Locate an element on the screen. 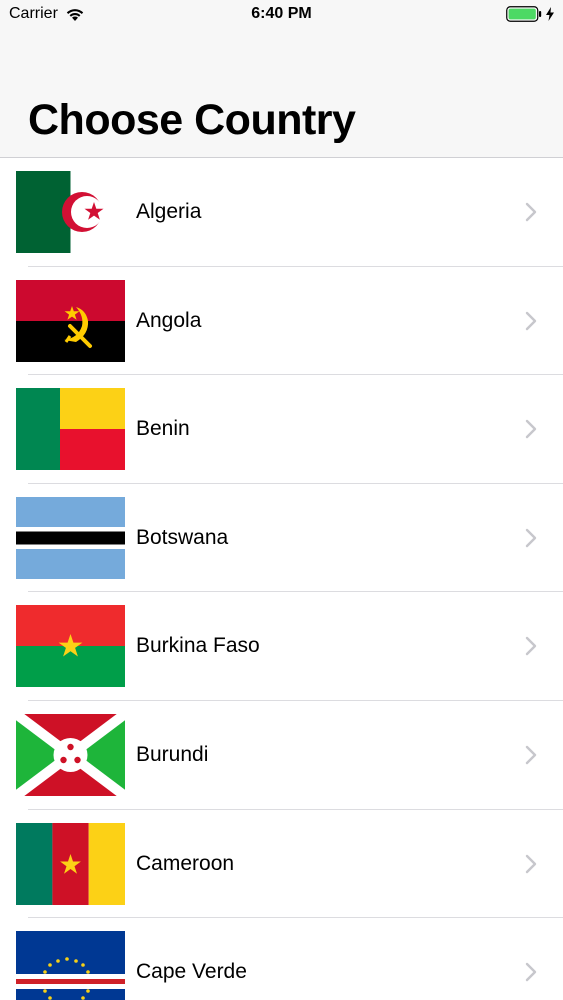  status-time: 6:40 PM is located at coordinates (281, 13).